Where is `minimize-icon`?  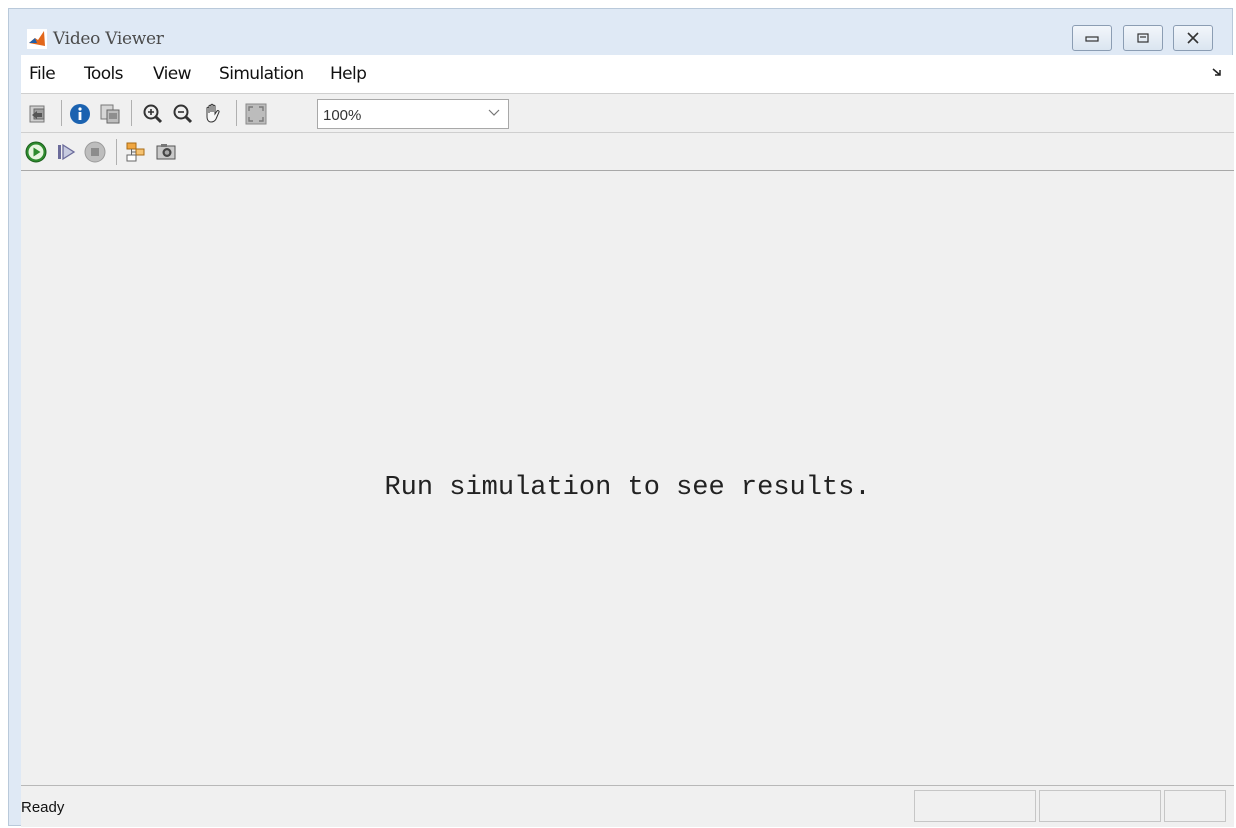
minimize-icon is located at coordinates (1092, 39).